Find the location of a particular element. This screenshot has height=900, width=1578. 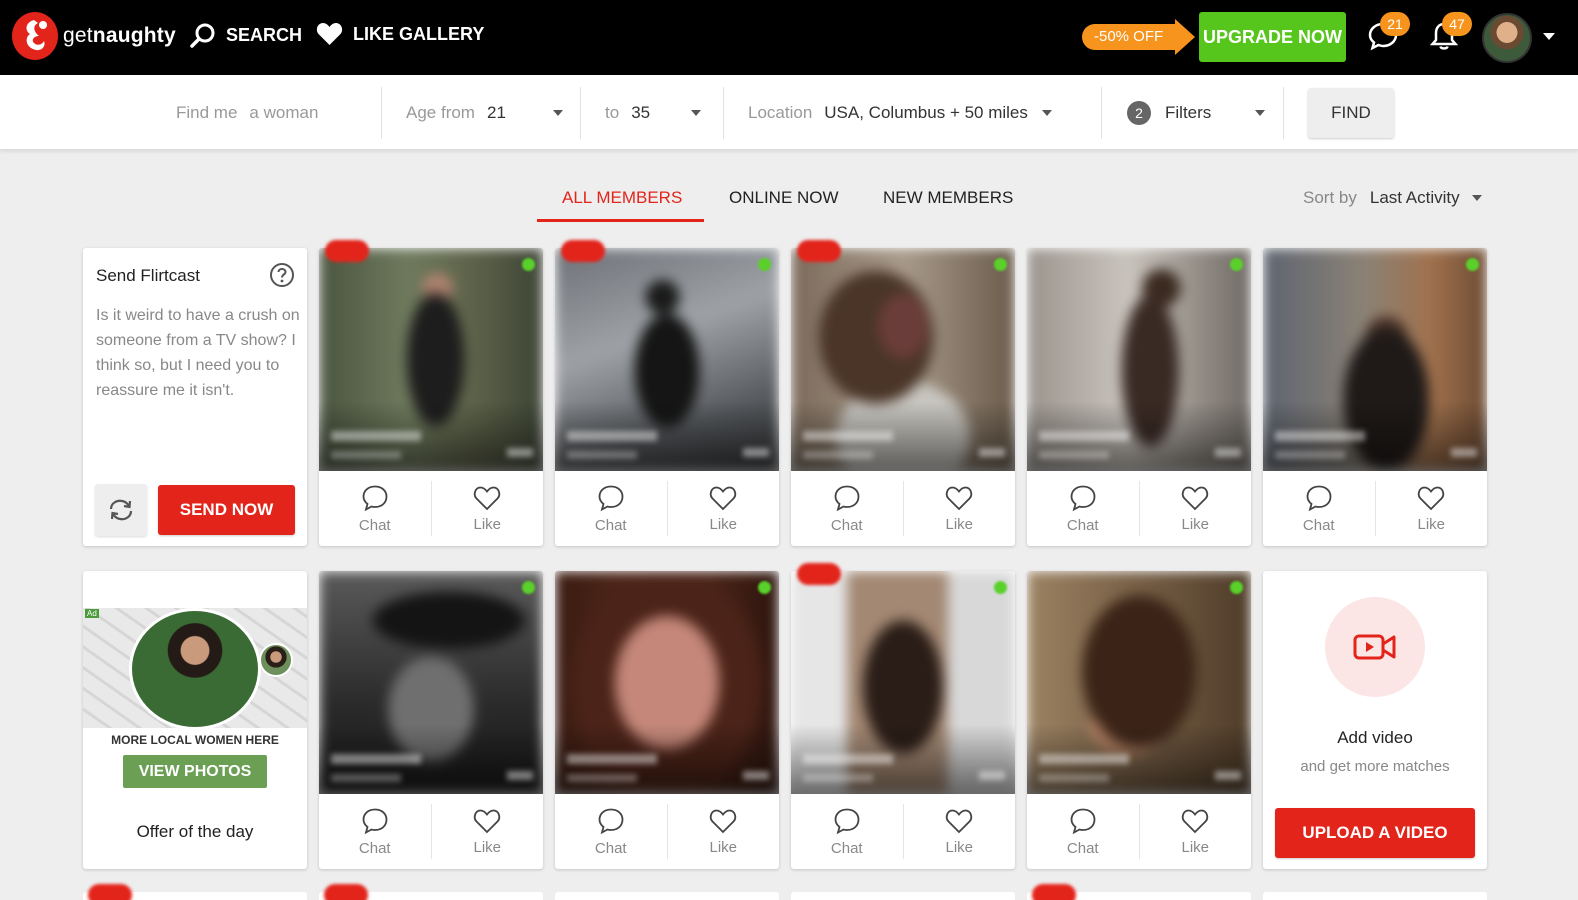

tab-online-now: ONLINE NOW is located at coordinates (784, 198).